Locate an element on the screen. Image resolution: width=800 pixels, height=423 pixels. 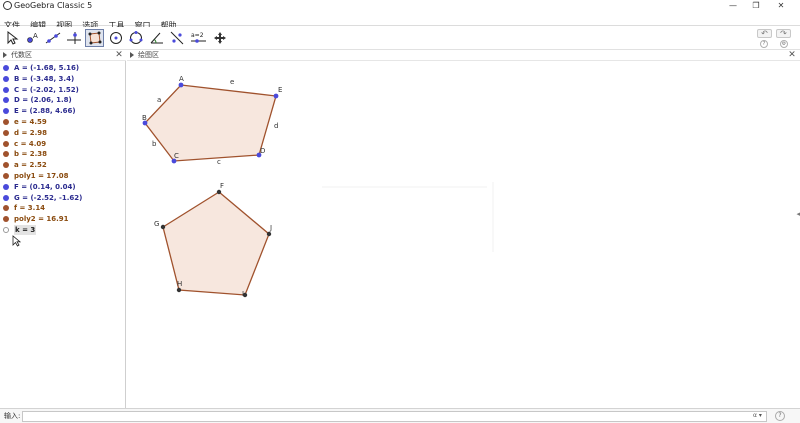
toolbar-help-button: ? is located at coordinates (764, 44).